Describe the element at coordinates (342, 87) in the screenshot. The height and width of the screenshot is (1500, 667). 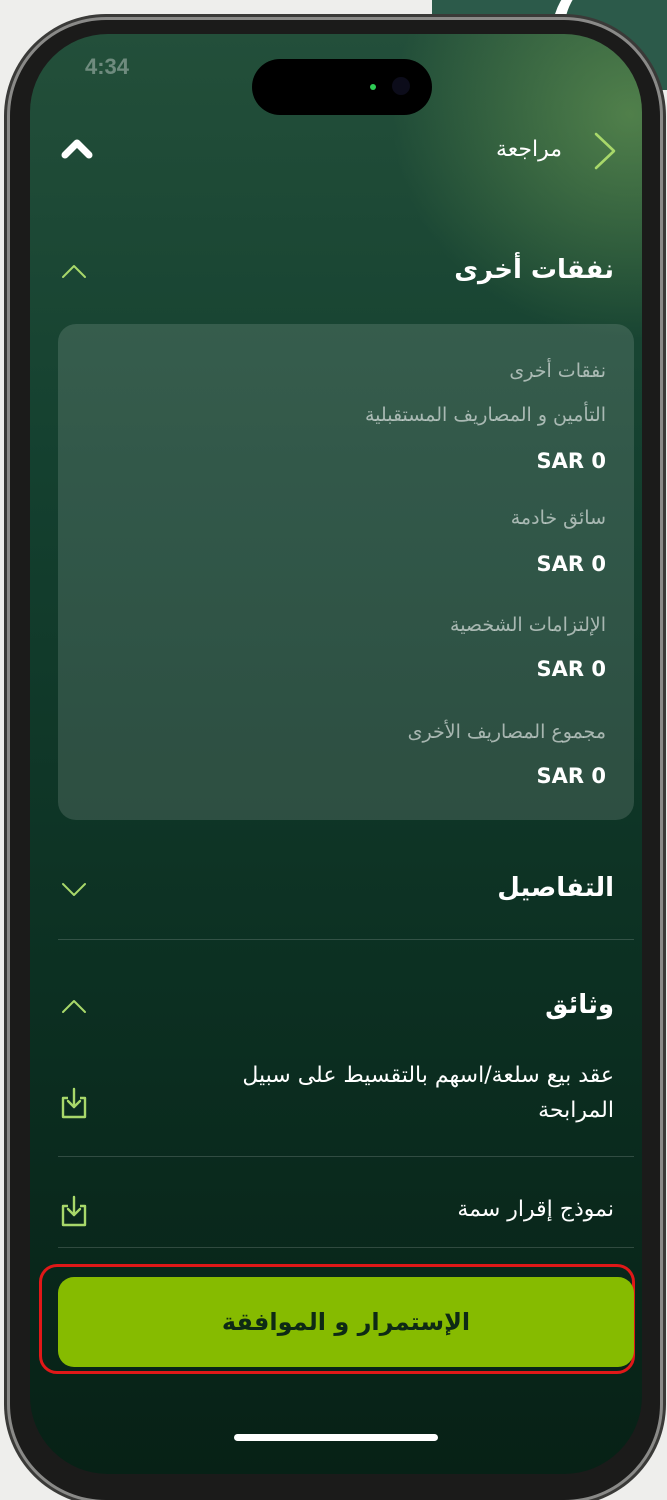
I see `dynamic-island` at that location.